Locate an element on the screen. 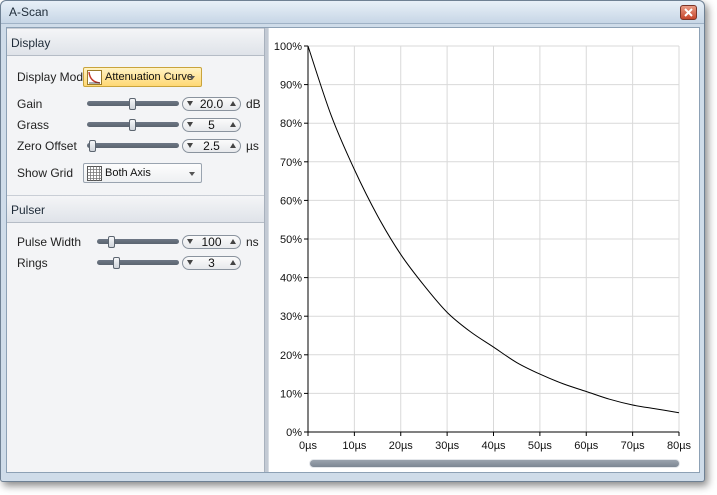  rings-label: Rings is located at coordinates (32, 263).